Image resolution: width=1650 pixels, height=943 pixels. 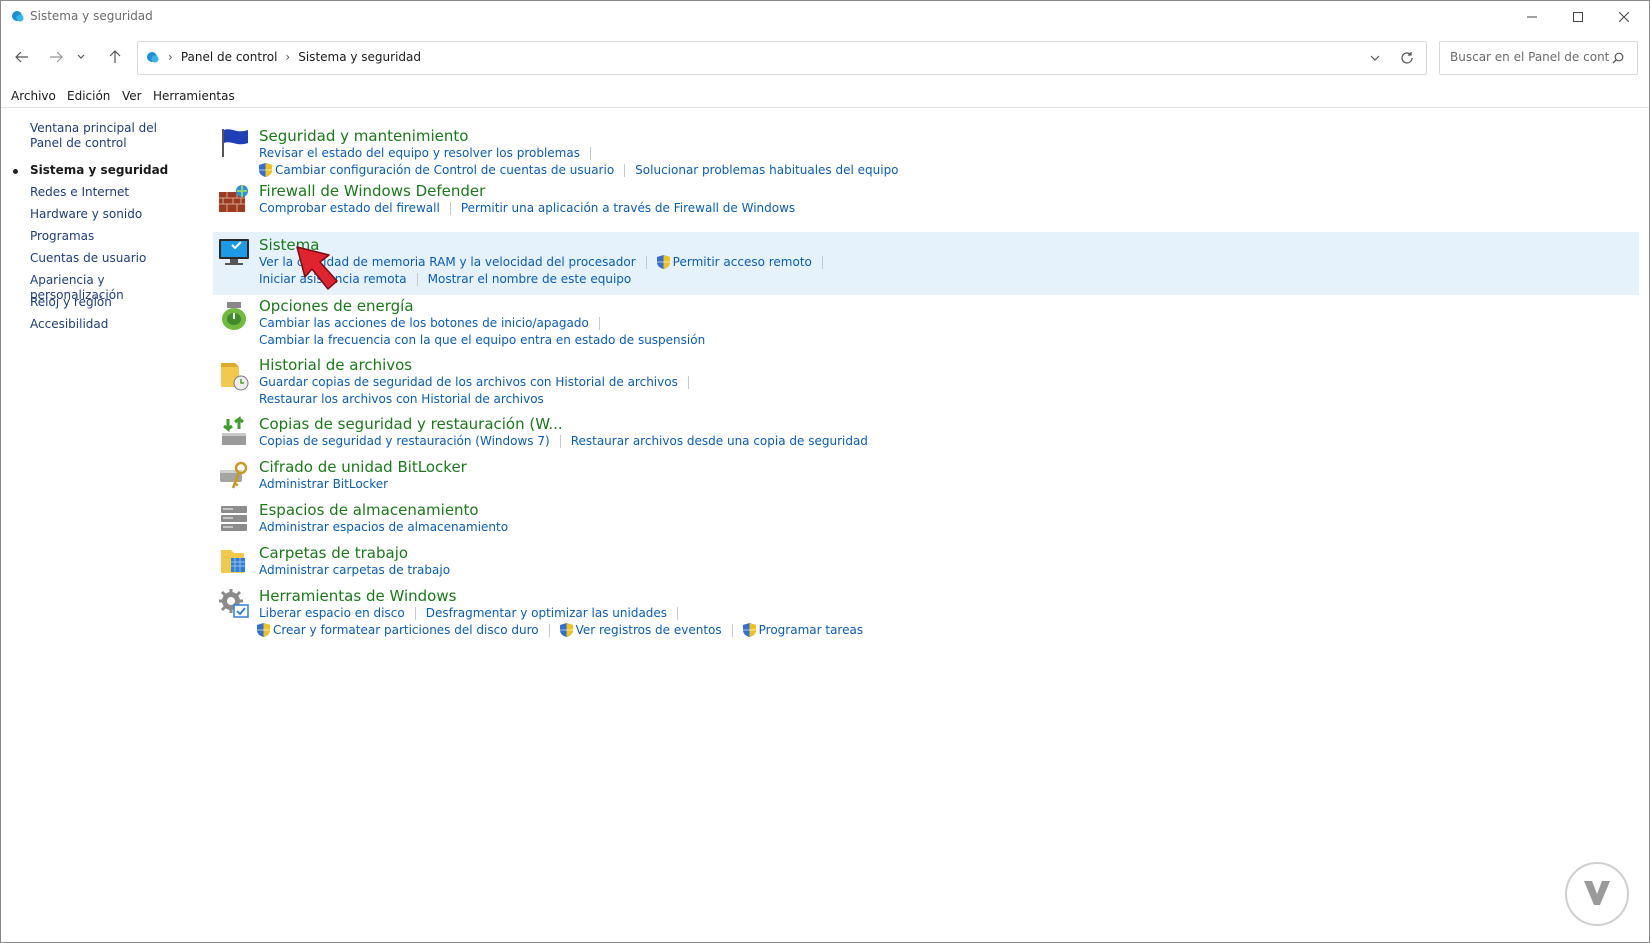 I want to click on menu-archivo: Archivo, so click(x=33, y=96).